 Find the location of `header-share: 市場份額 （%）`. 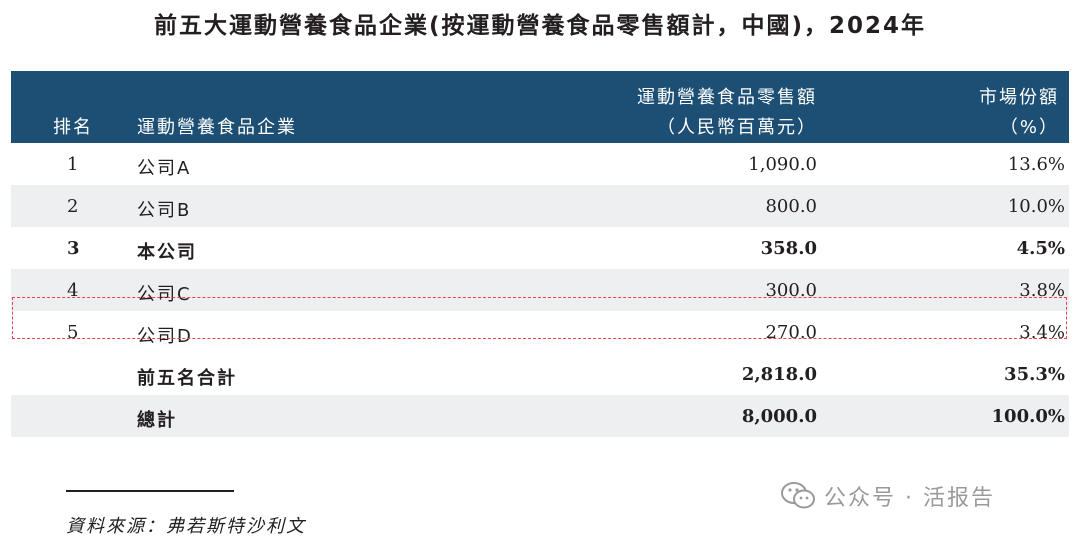

header-share: 市場份額 （%） is located at coordinates (1019, 113).